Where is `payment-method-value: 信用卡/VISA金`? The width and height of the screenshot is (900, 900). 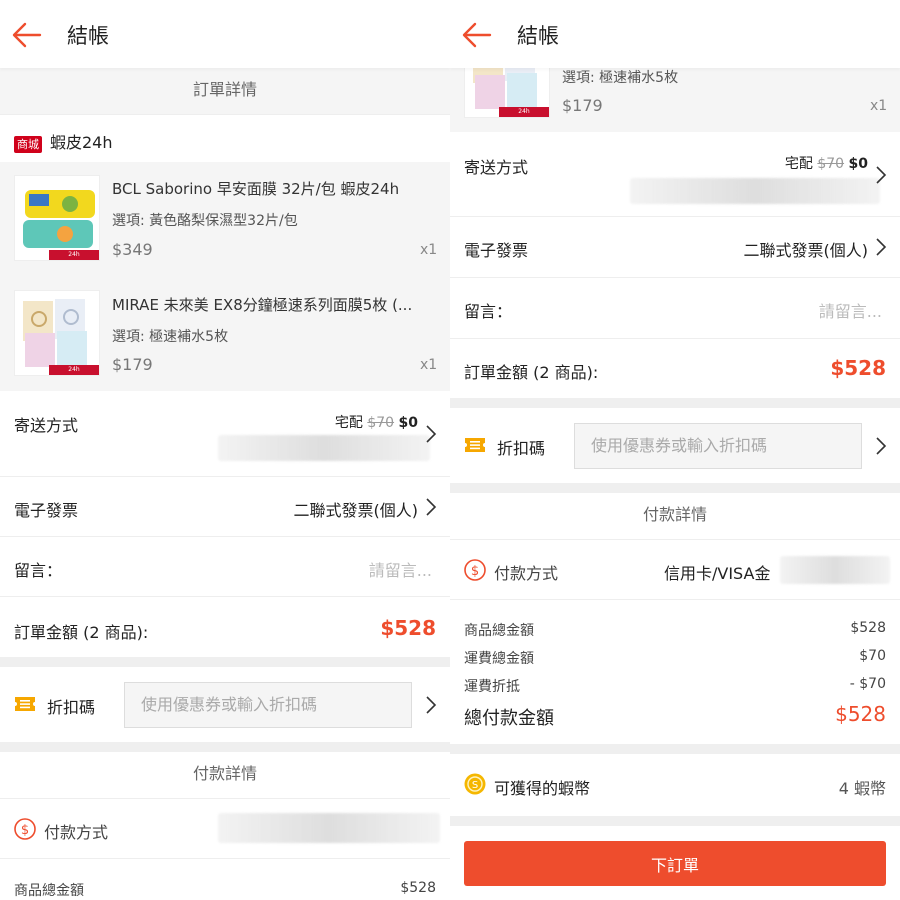
payment-method-value: 信用卡/VISA金 is located at coordinates (717, 573).